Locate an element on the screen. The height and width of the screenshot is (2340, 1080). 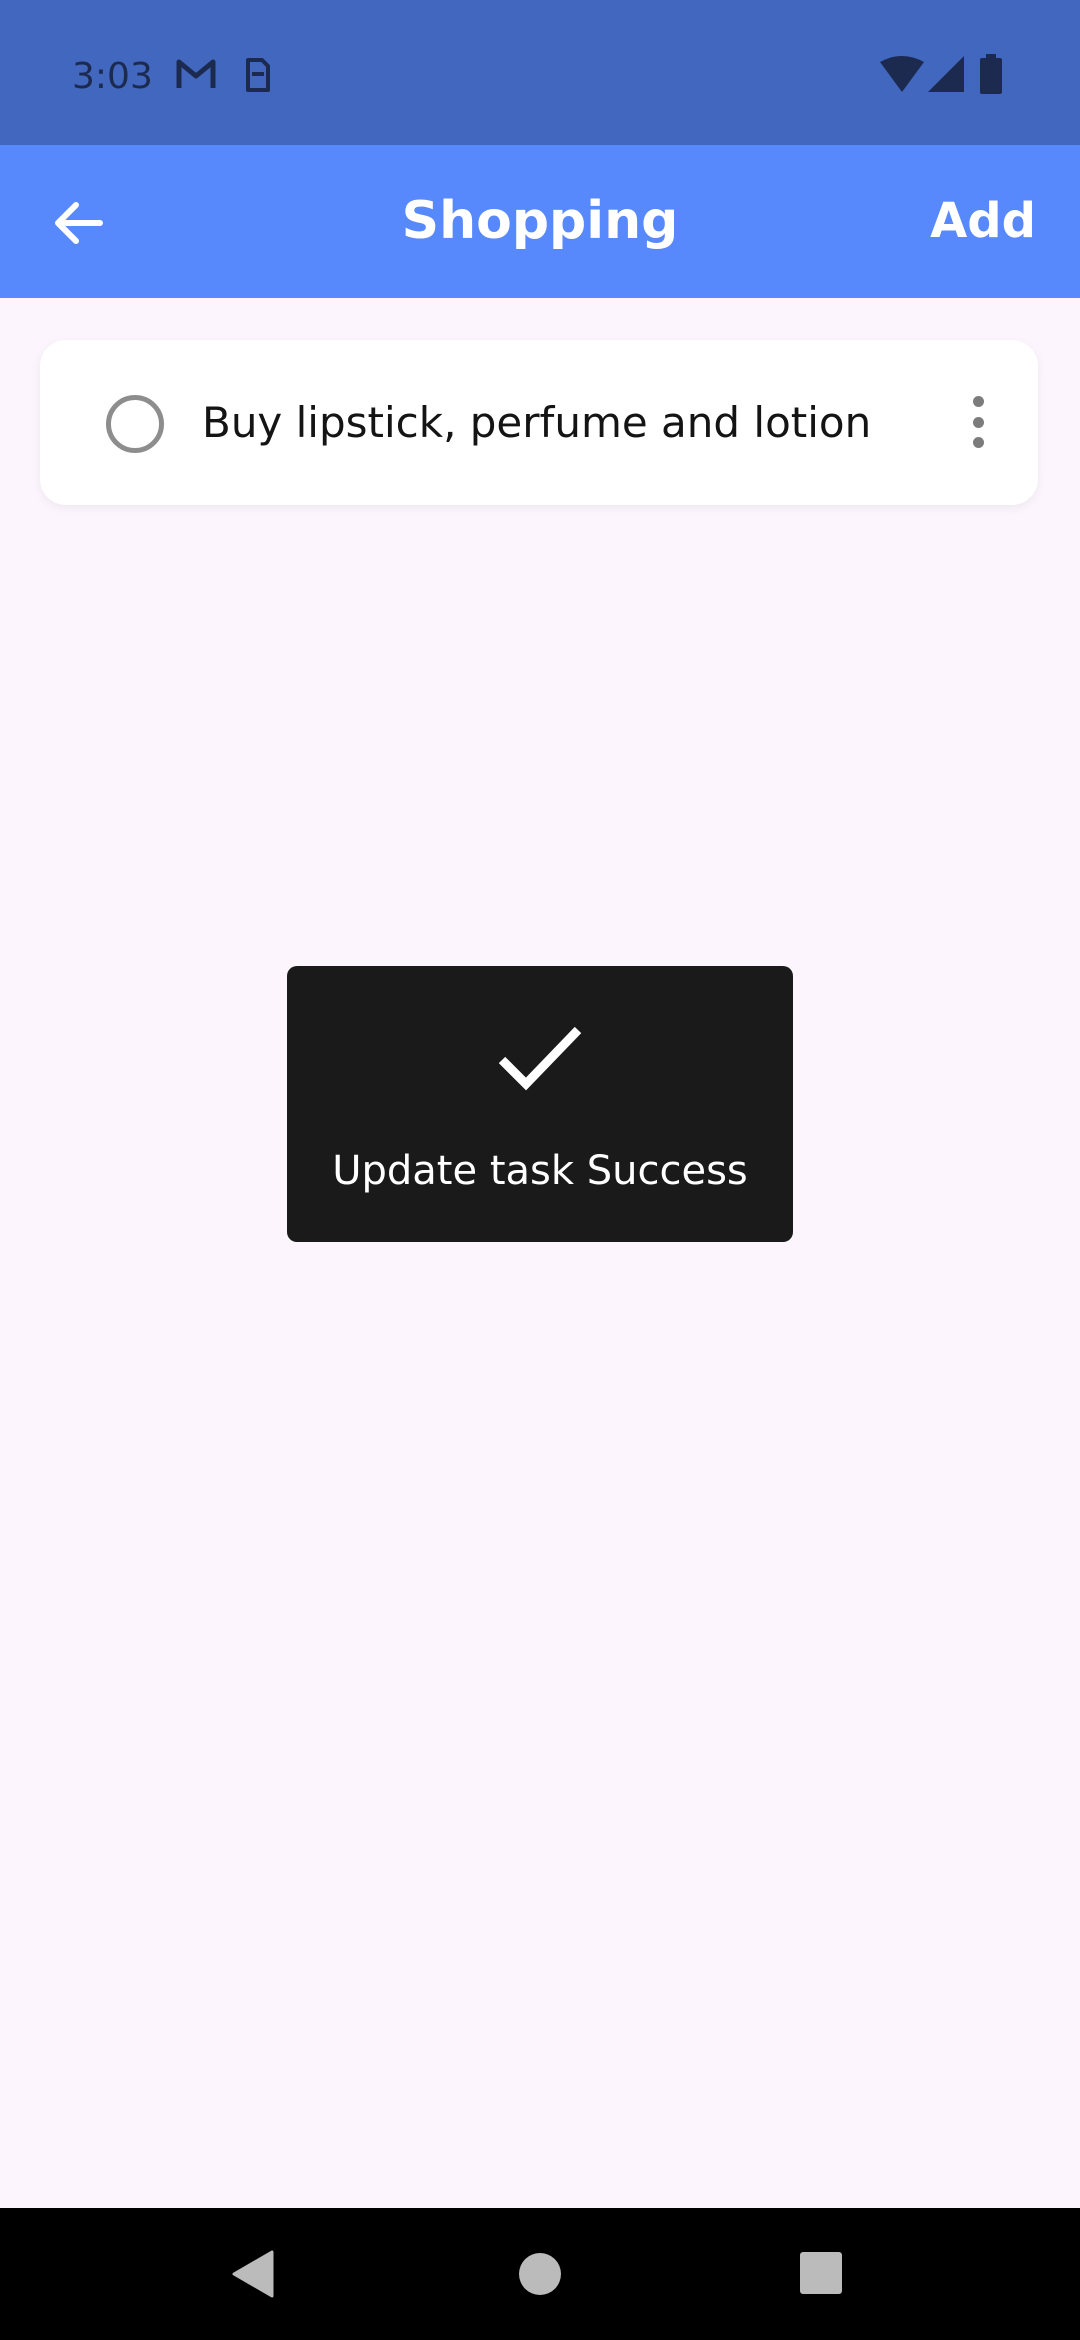
back-button is located at coordinates (78, 223).